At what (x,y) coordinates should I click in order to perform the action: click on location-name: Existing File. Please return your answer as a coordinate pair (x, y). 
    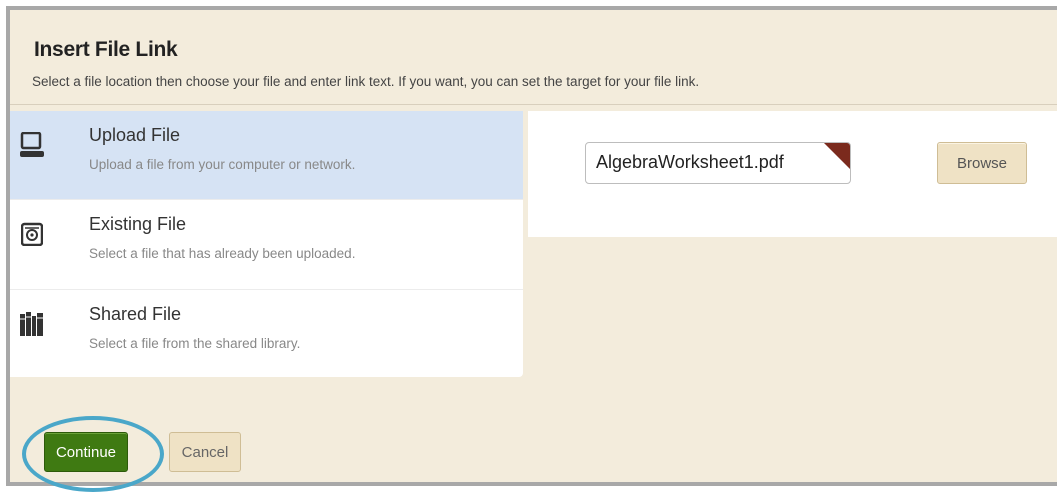
    Looking at the image, I should click on (138, 224).